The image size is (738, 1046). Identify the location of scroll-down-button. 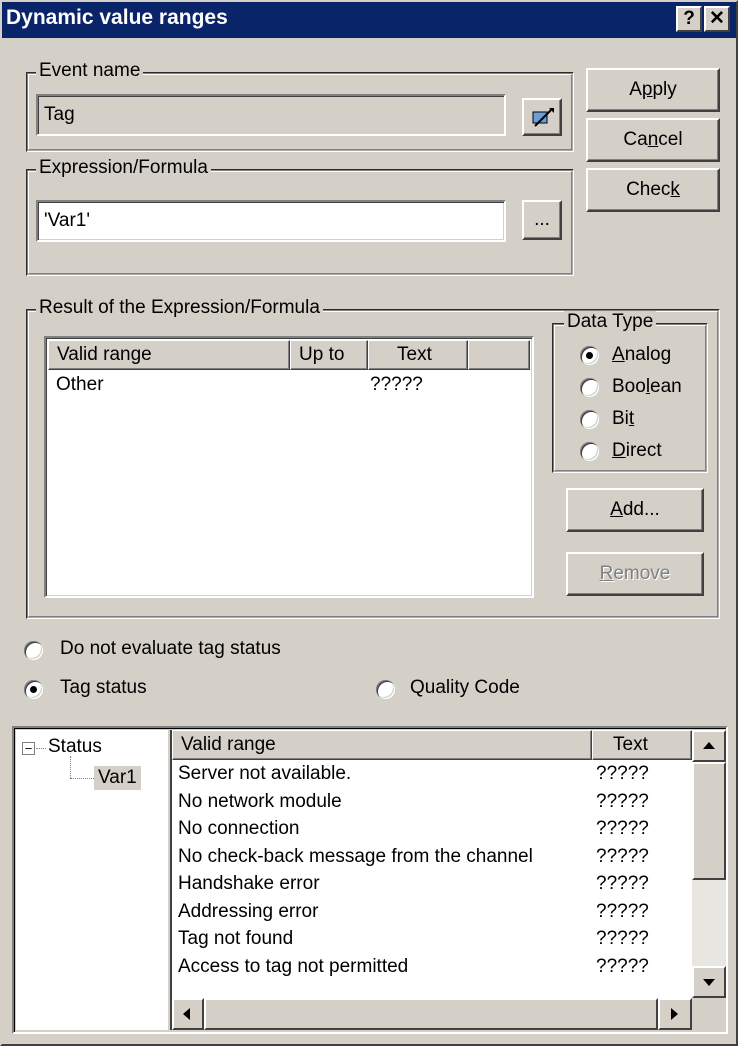
(709, 982).